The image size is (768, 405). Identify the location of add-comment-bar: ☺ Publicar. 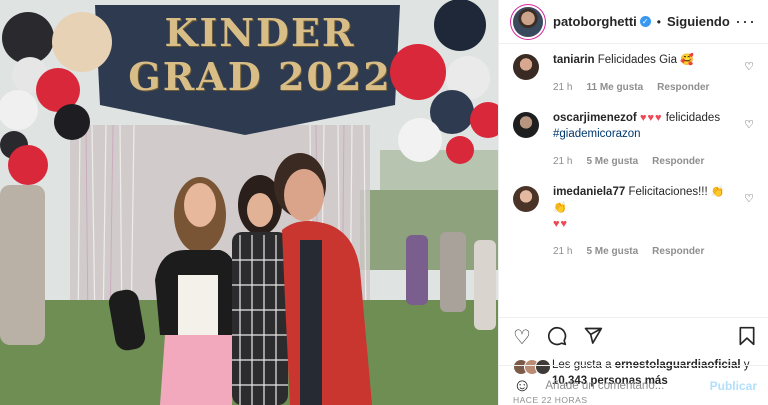
(633, 385).